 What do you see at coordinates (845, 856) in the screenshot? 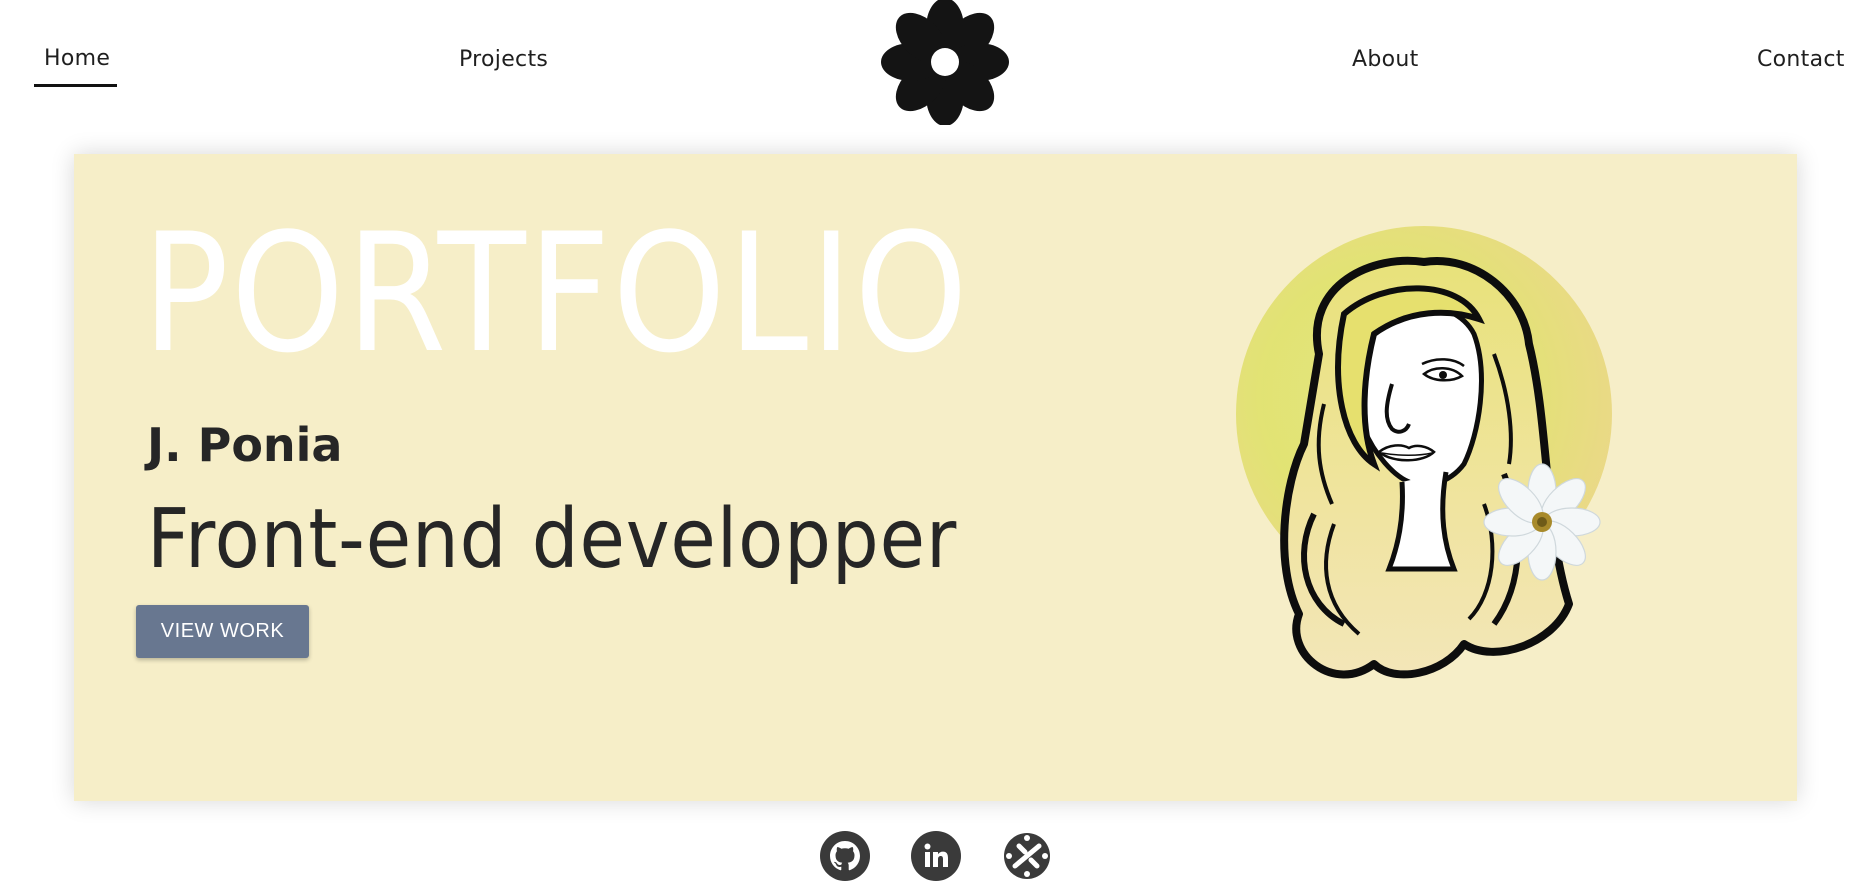
I see `github-icon` at bounding box center [845, 856].